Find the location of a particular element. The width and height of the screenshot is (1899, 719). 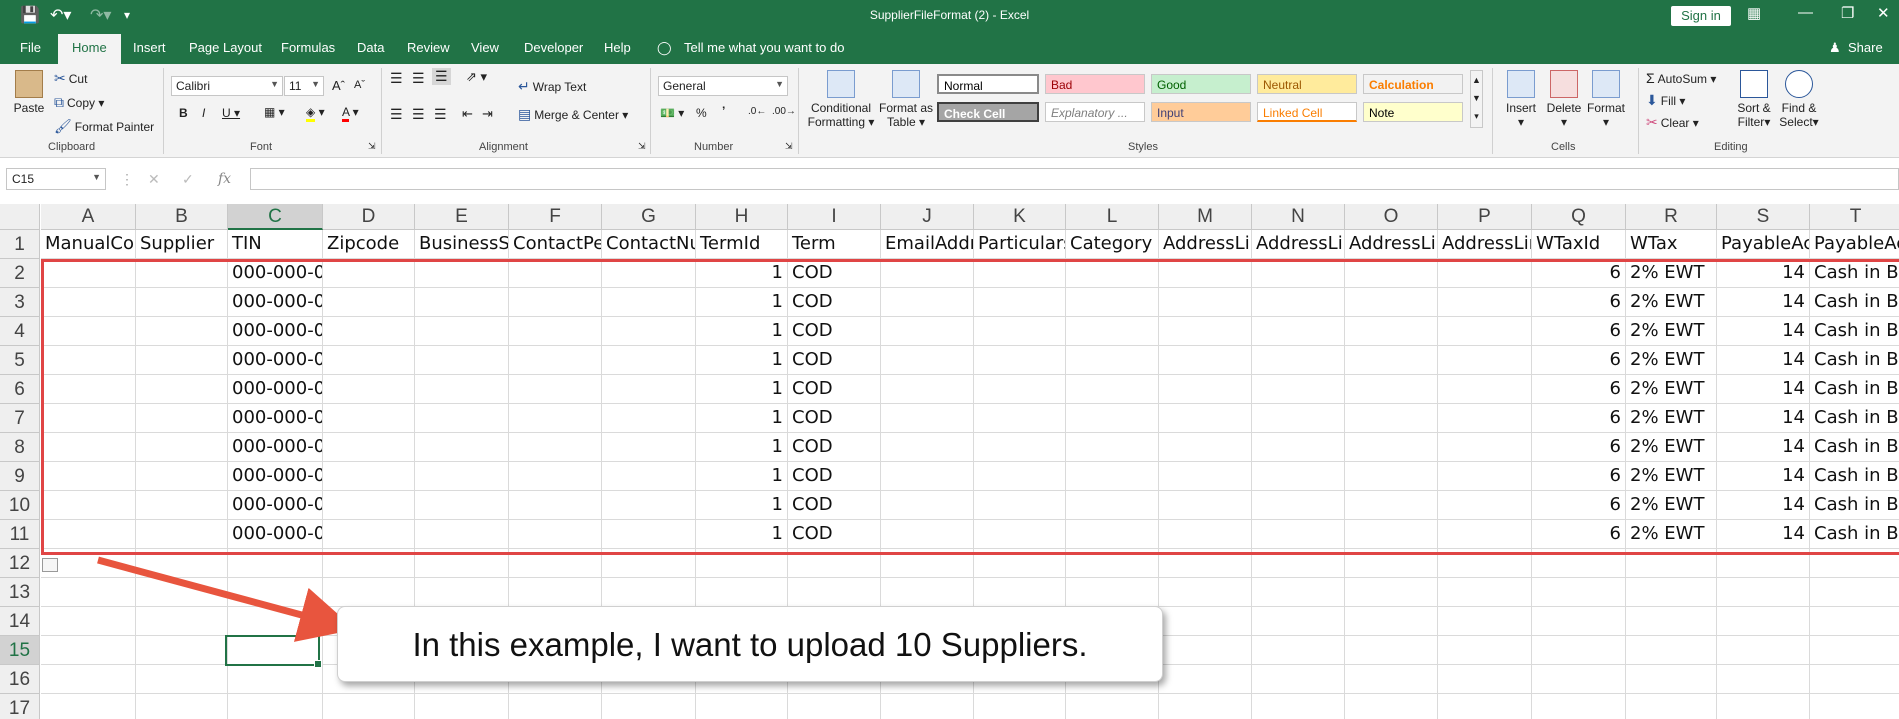

close-icon: ✕ is located at coordinates (1883, 13).